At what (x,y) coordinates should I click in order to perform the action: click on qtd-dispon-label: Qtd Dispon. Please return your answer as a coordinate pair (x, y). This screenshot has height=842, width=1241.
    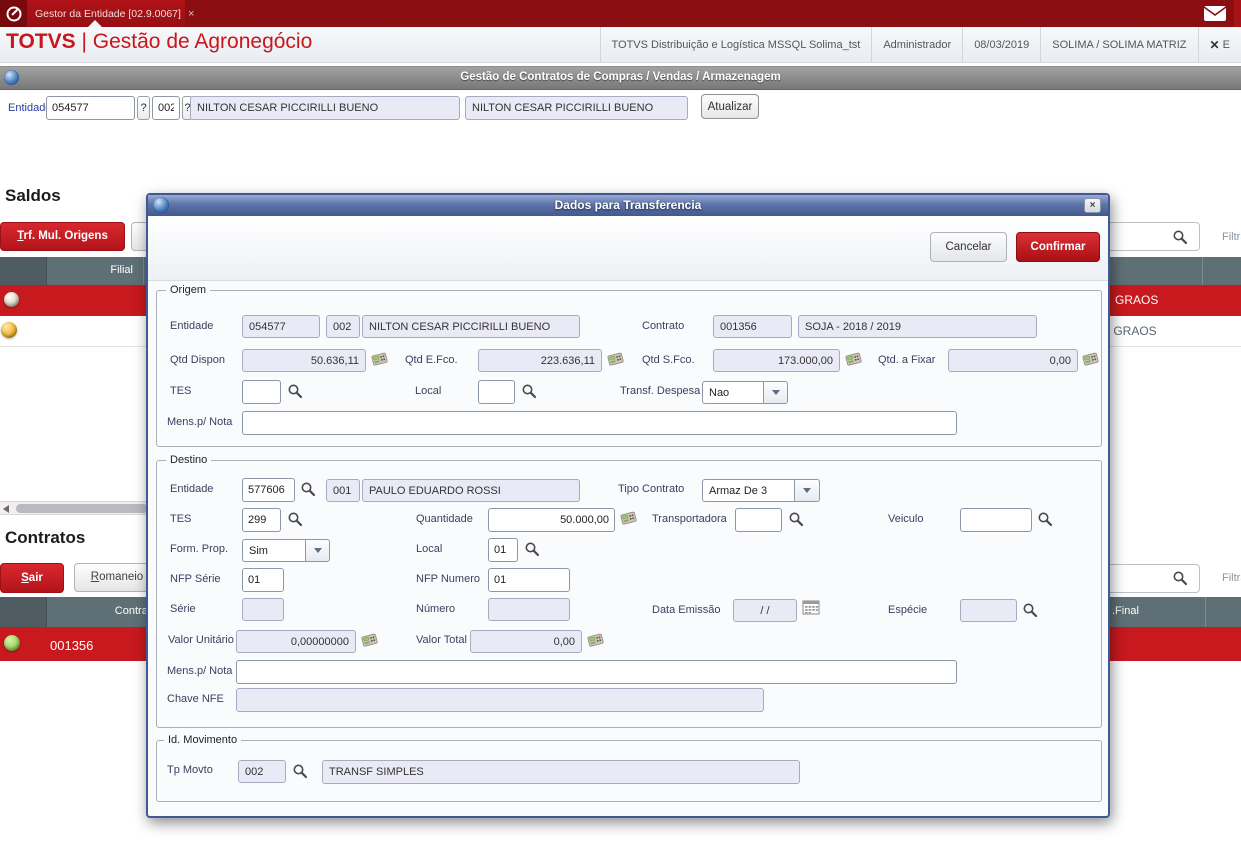
    Looking at the image, I should click on (198, 360).